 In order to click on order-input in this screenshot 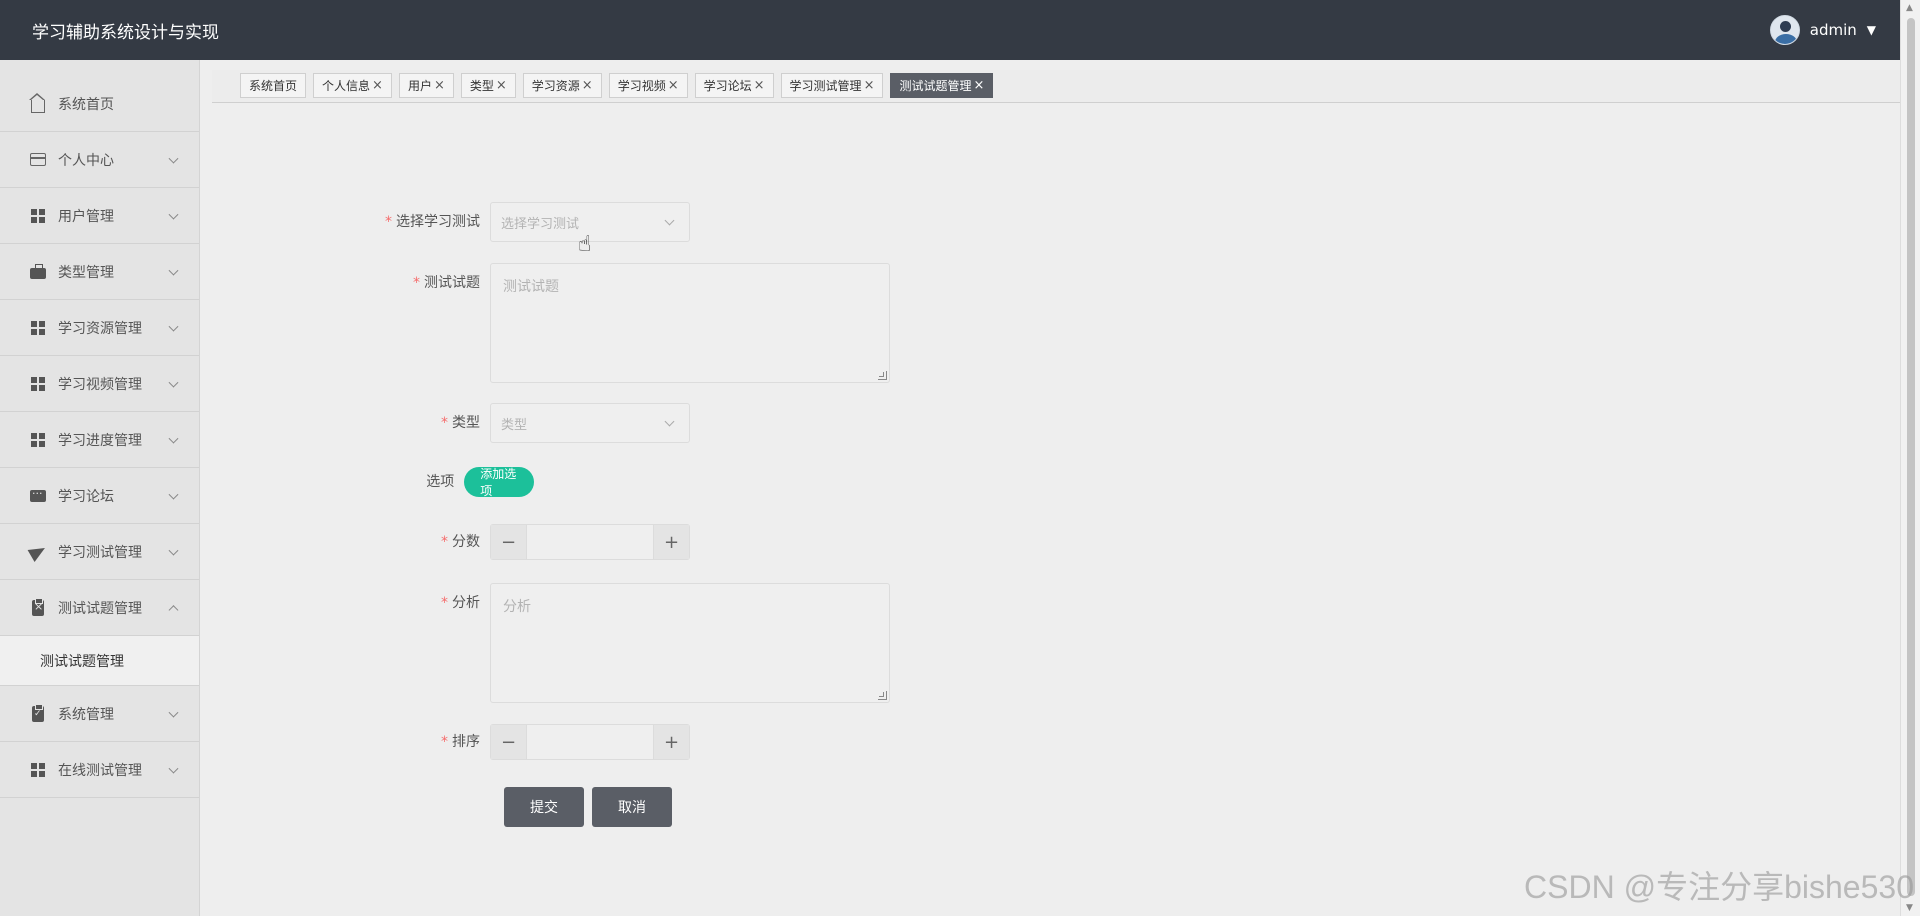, I will do `click(590, 742)`.